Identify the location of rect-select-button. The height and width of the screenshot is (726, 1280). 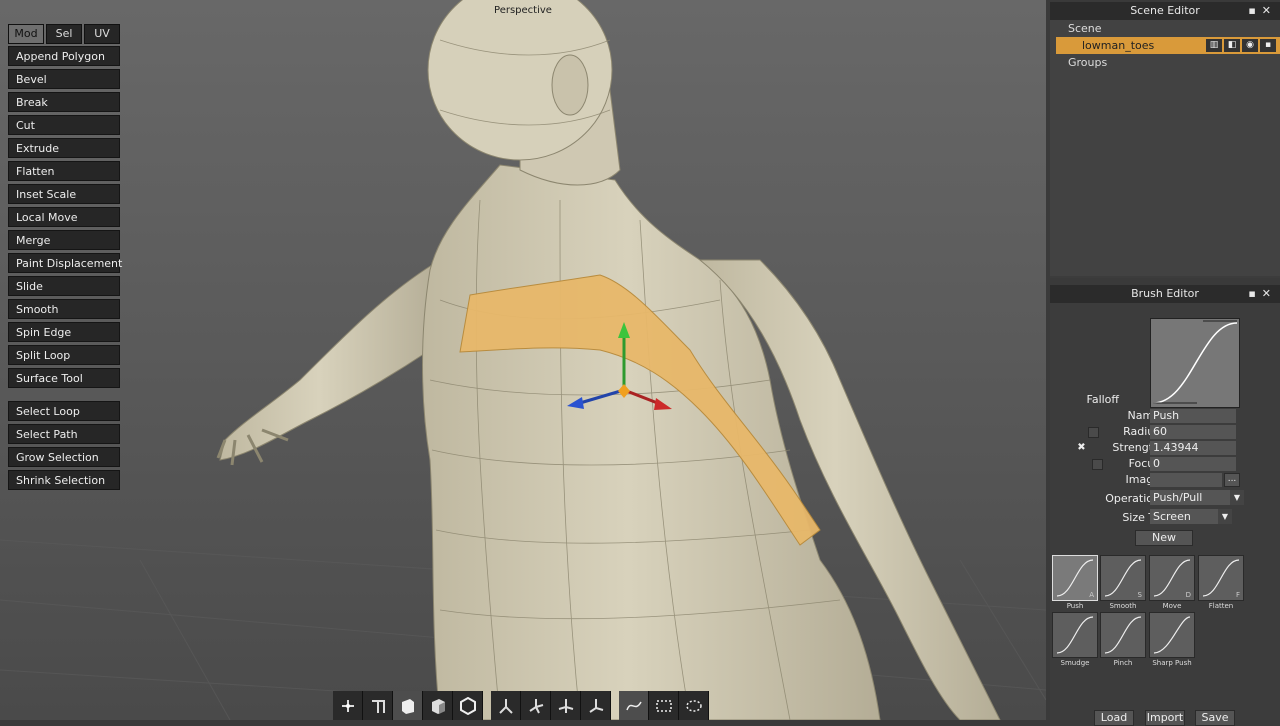
(664, 705).